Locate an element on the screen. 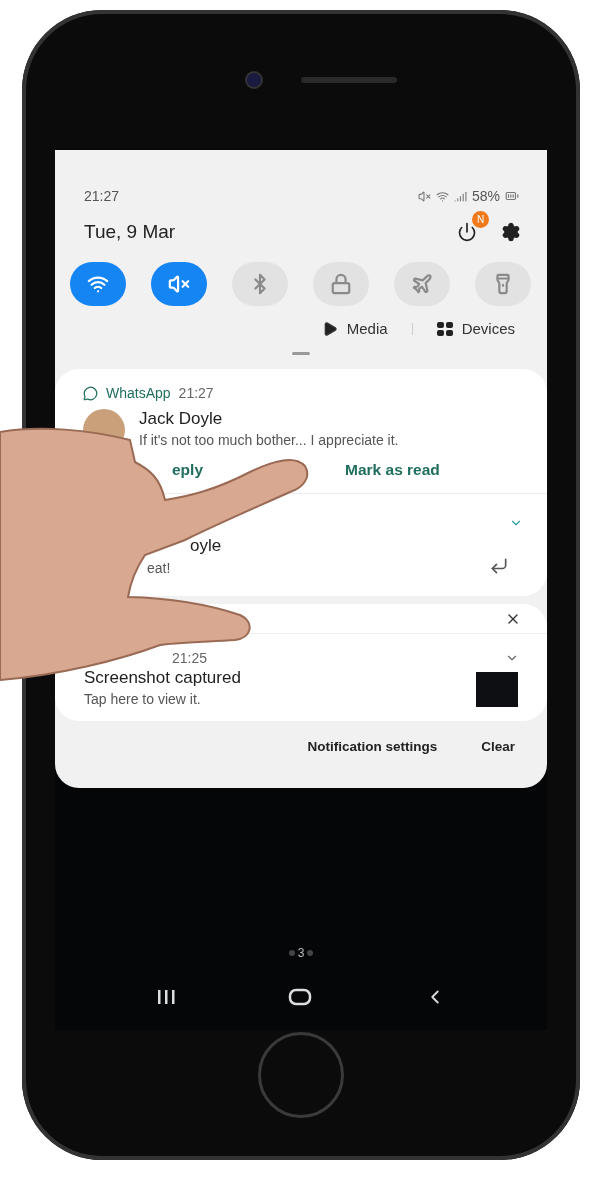 This screenshot has width=596, height=1180. message-text: eat! is located at coordinates (159, 568).